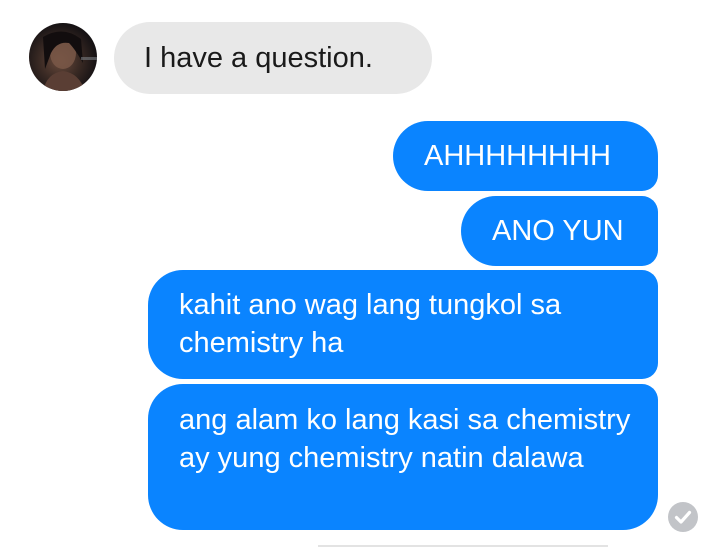  What do you see at coordinates (273, 58) in the screenshot?
I see `incoming-message-bubble: I have a question.` at bounding box center [273, 58].